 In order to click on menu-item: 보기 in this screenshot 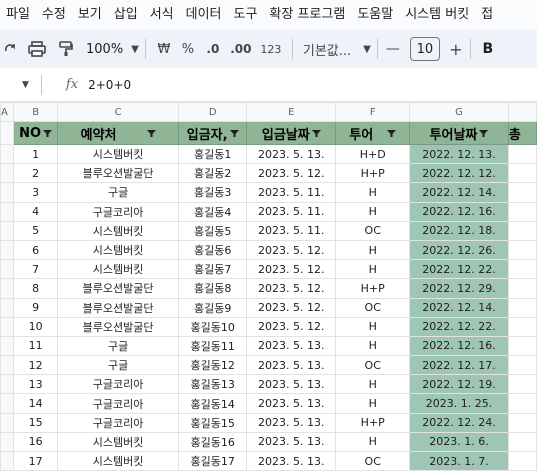, I will do `click(90, 15)`.